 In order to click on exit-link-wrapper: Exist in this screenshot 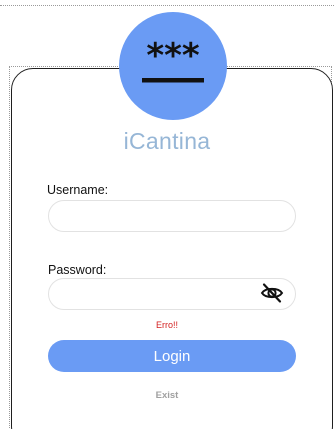, I will do `click(167, 395)`.